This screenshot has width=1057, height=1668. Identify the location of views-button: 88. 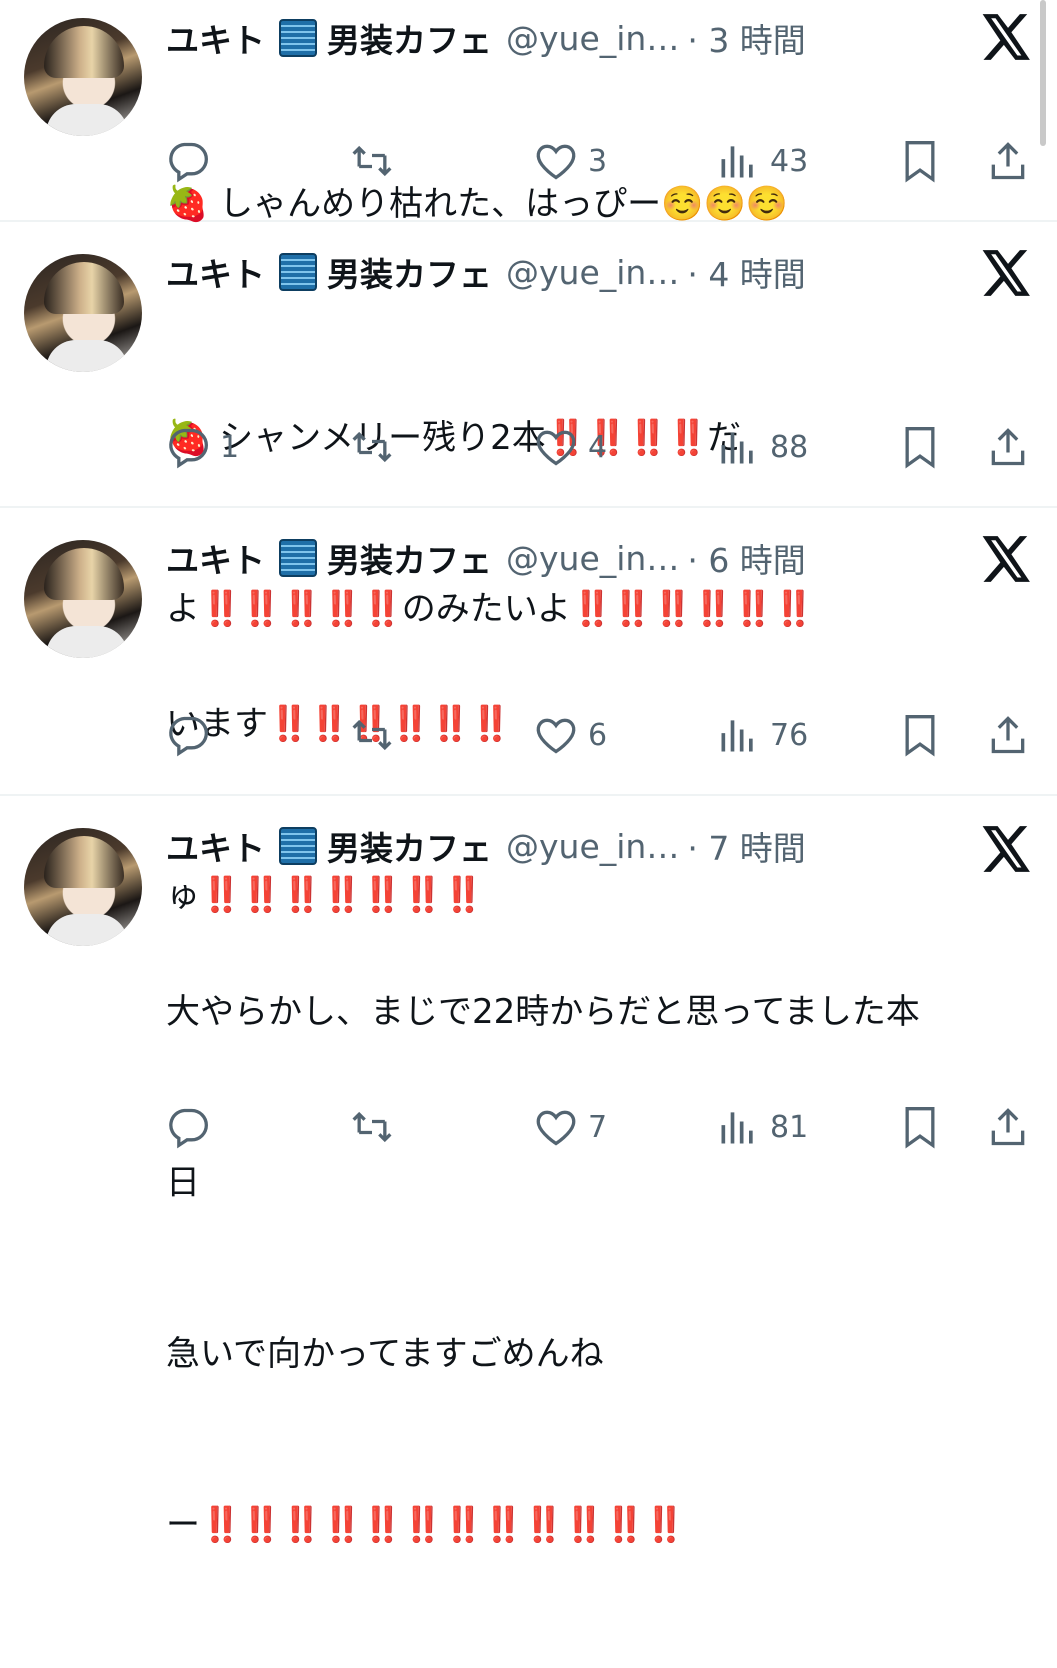
(762, 447).